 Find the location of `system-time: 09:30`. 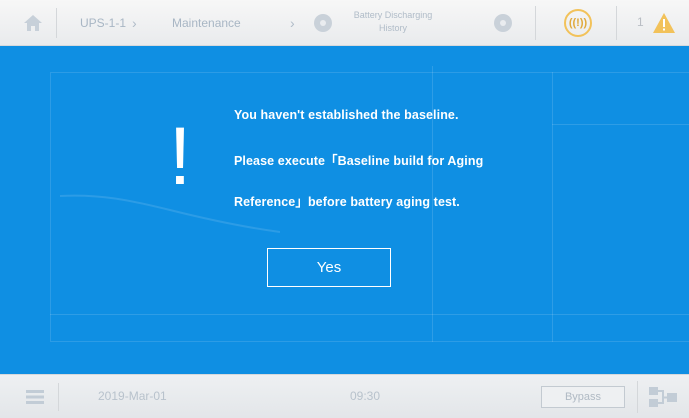

system-time: 09:30 is located at coordinates (365, 396).